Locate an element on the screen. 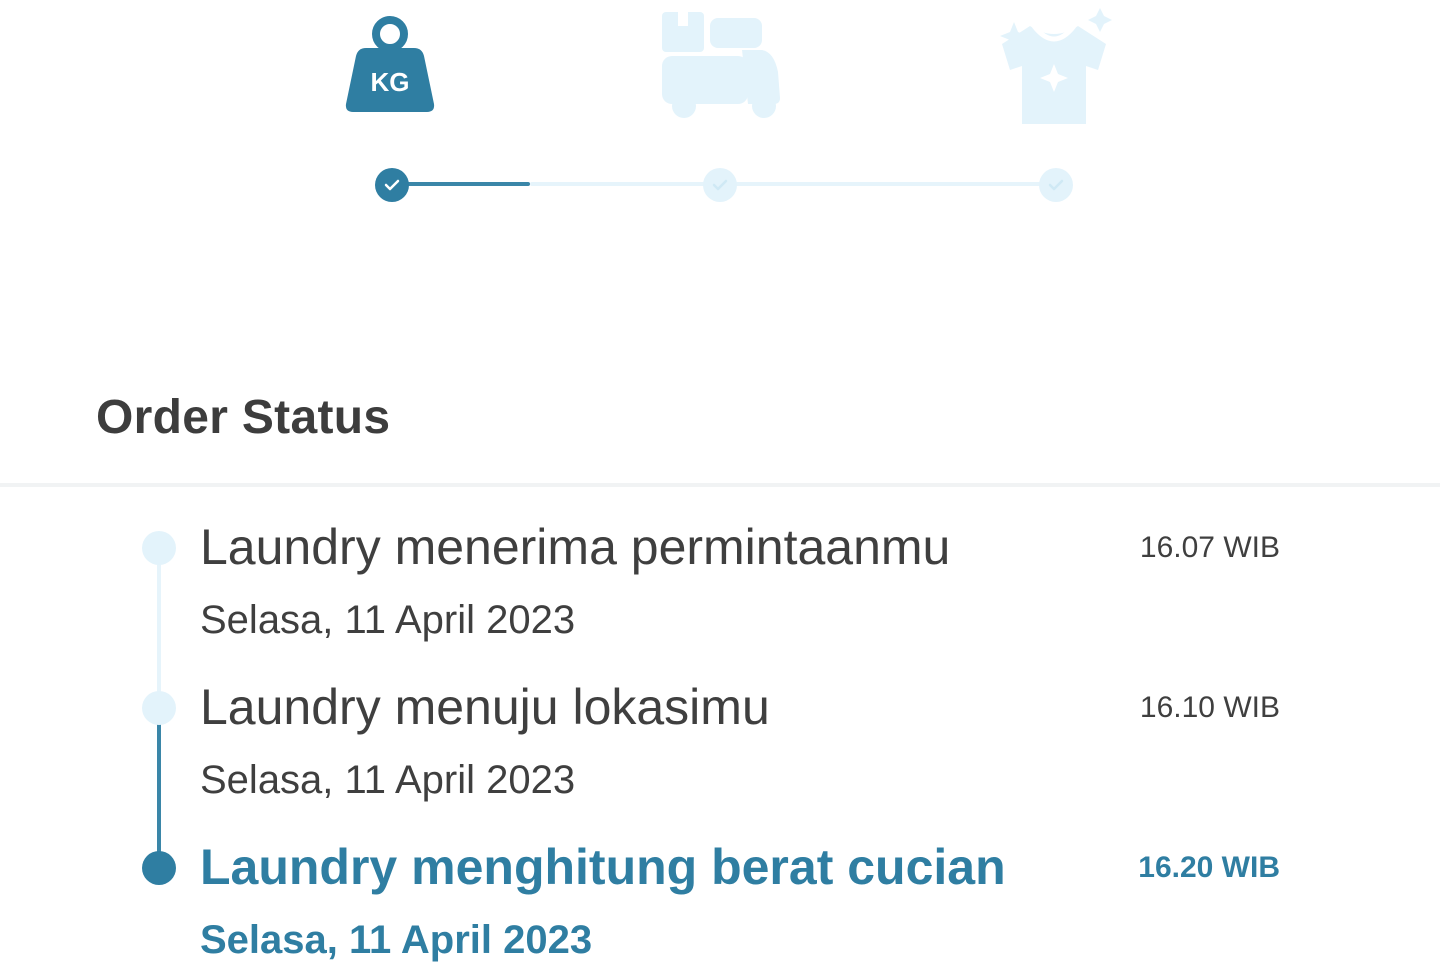 The width and height of the screenshot is (1440, 972). timeline-event-title: Laundry menuju lokasimu is located at coordinates (485, 707).